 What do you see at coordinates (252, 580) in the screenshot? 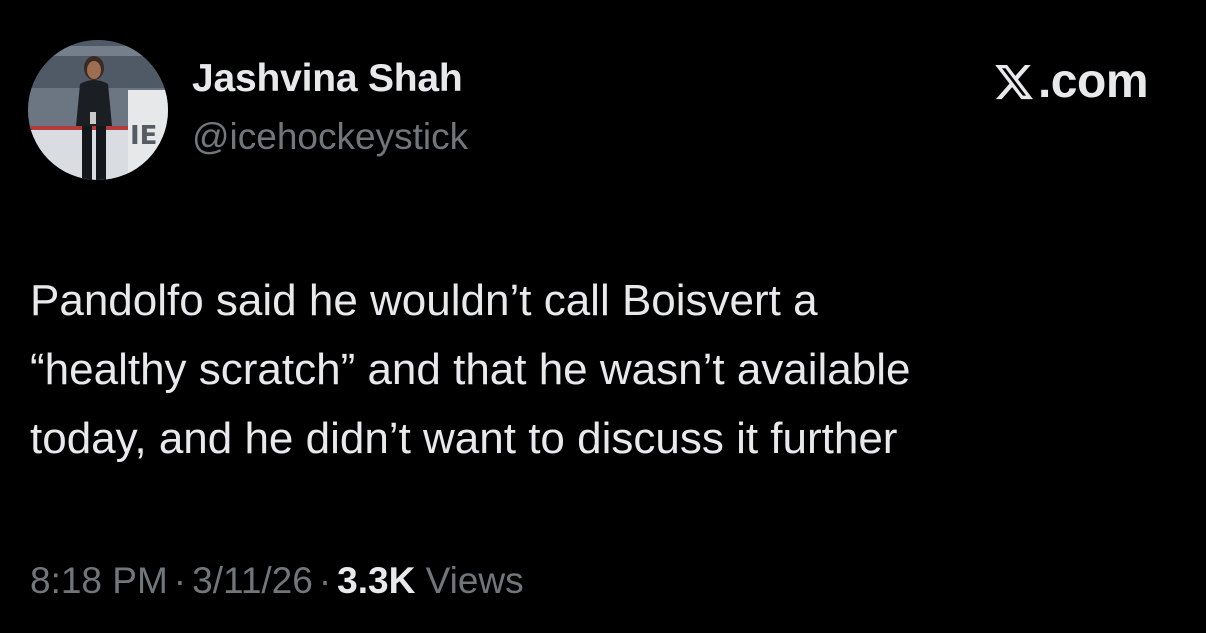
I see `tweet-date: 3/11/26` at bounding box center [252, 580].